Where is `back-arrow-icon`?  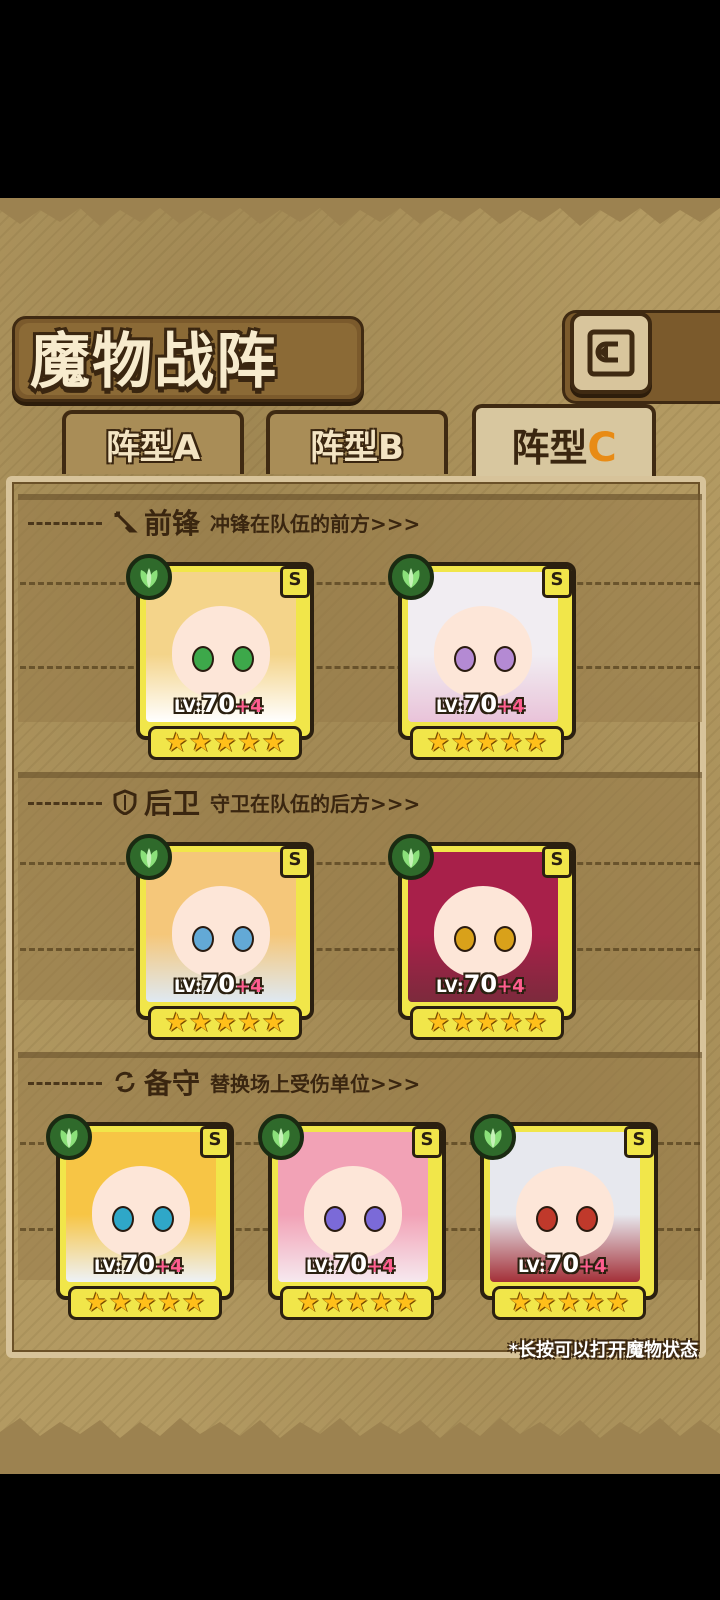 back-arrow-icon is located at coordinates (611, 353).